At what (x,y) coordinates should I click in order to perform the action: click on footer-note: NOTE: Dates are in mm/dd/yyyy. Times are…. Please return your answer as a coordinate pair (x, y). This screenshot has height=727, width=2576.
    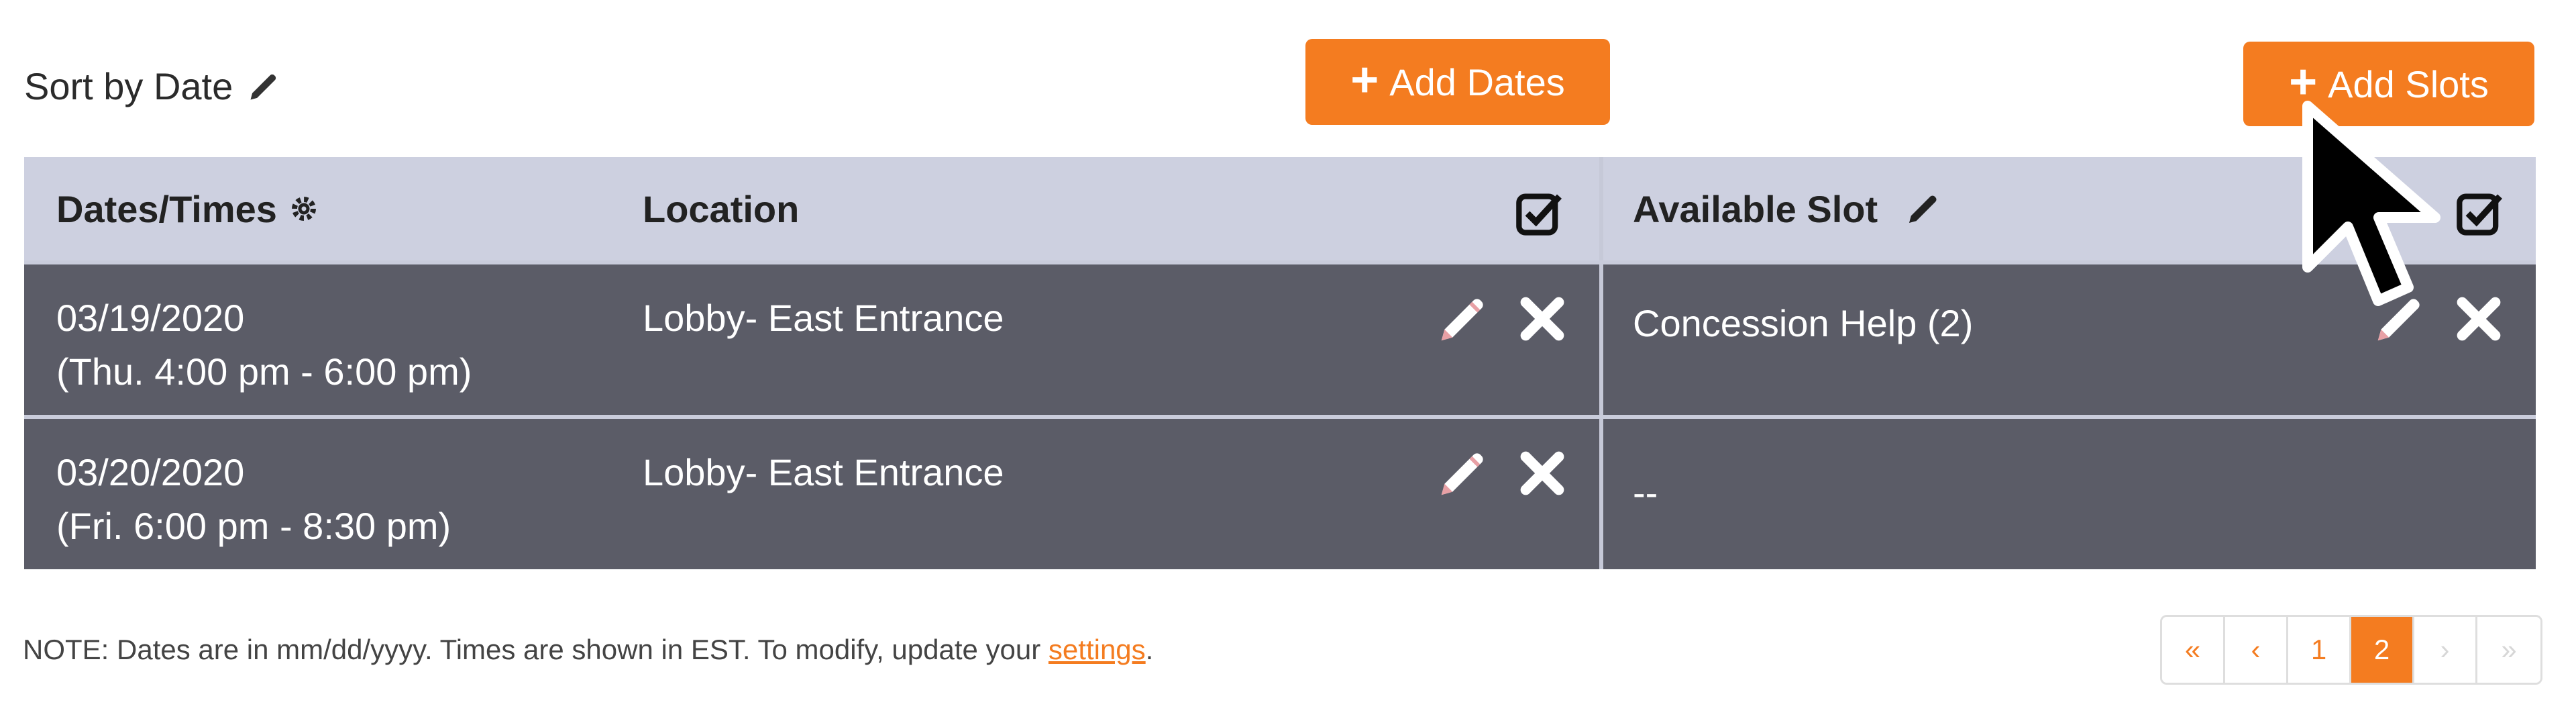
    Looking at the image, I should click on (588, 650).